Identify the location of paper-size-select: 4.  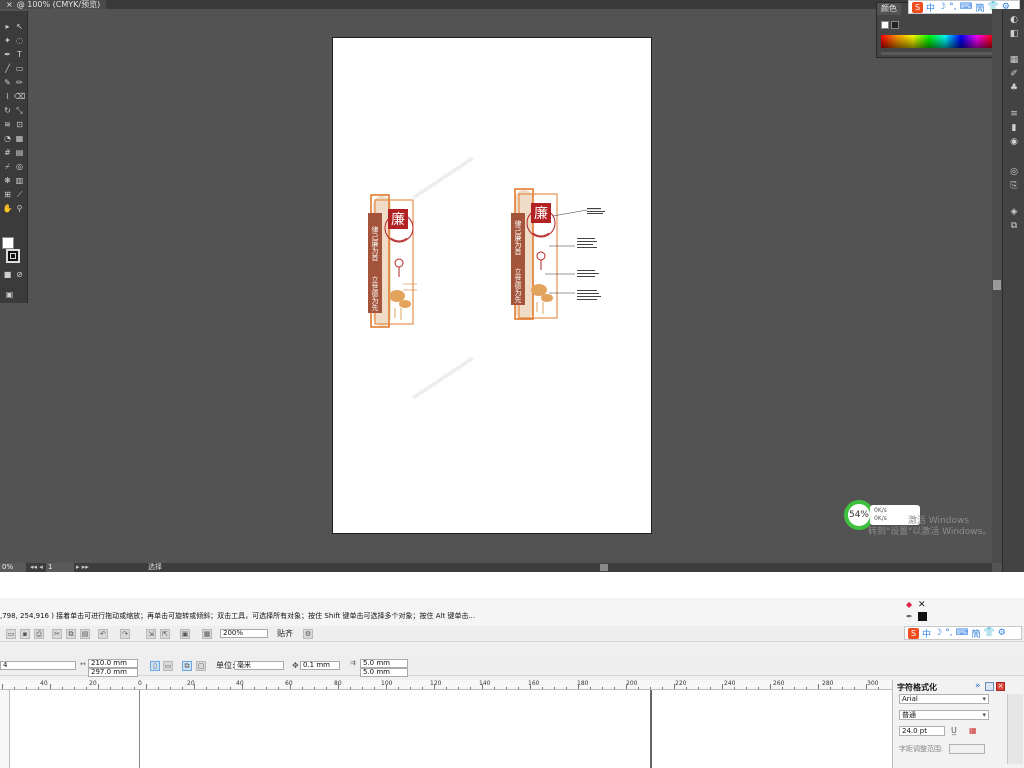
(38, 665).